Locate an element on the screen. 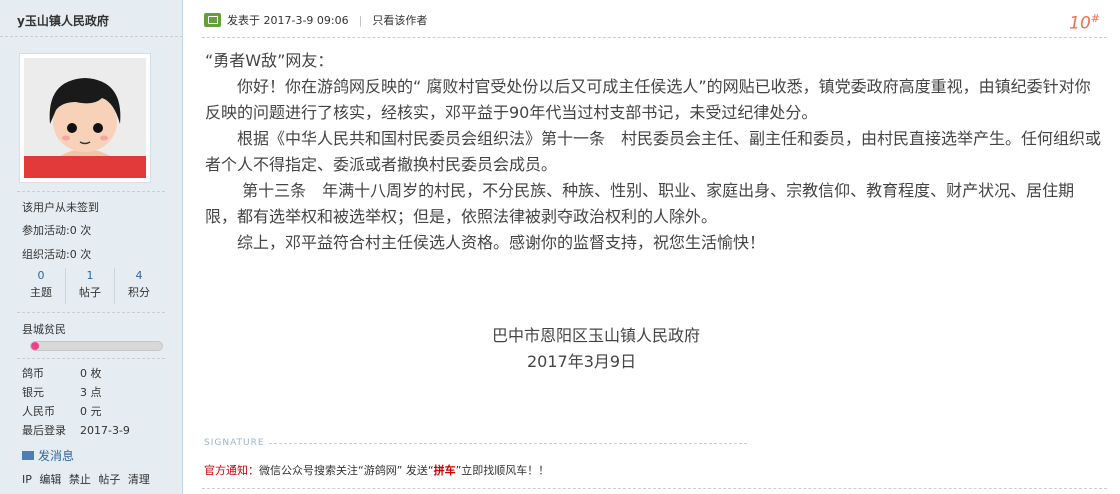 This screenshot has width=1120, height=494. admin-tools: IP 编辑 禁止 帖子 清理 is located at coordinates (88, 479).